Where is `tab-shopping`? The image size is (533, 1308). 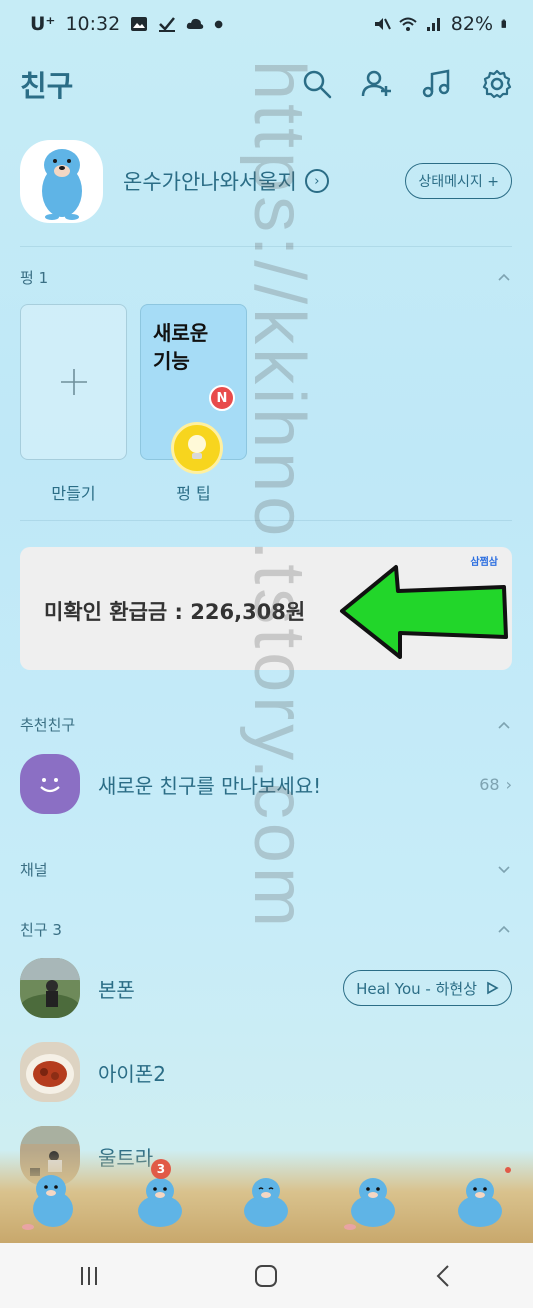 tab-shopping is located at coordinates (373, 1200).